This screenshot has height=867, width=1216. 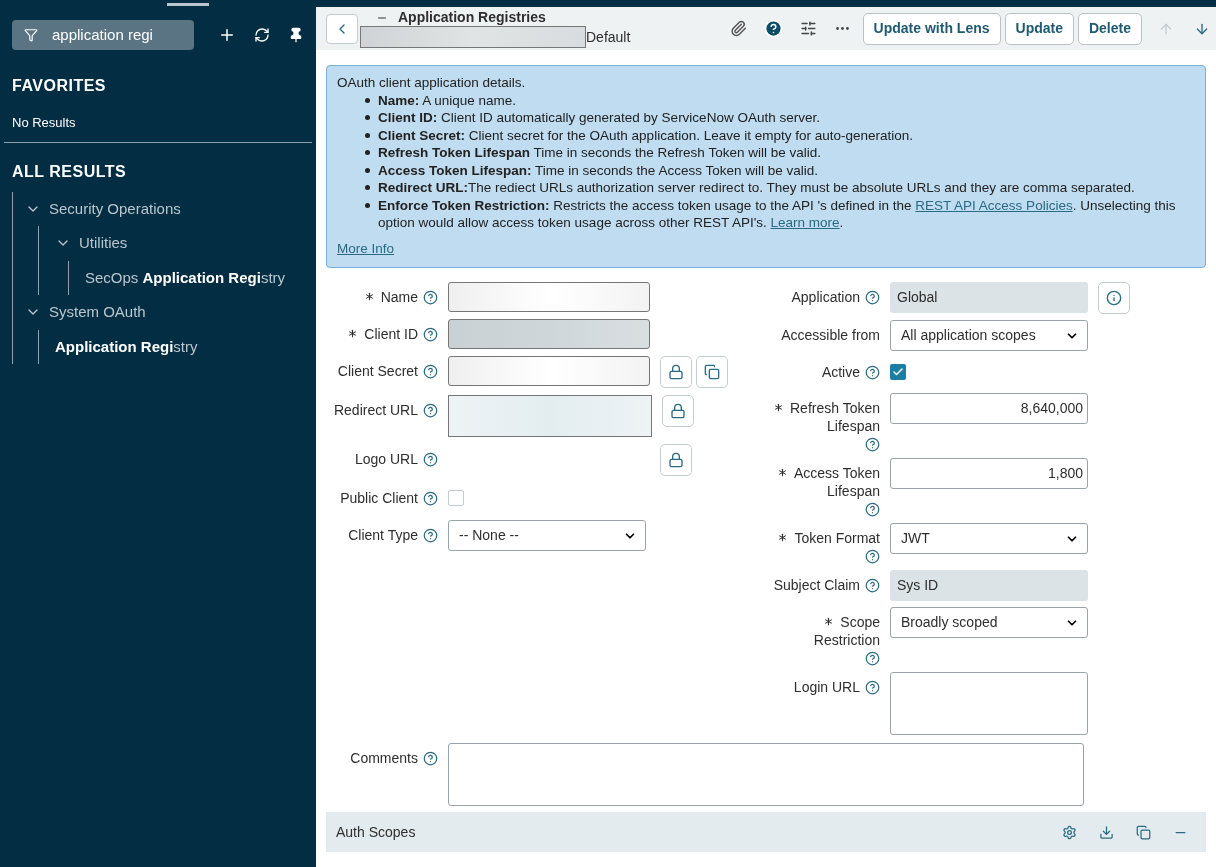 I want to click on field-label: Client Secret, so click(x=377, y=371).